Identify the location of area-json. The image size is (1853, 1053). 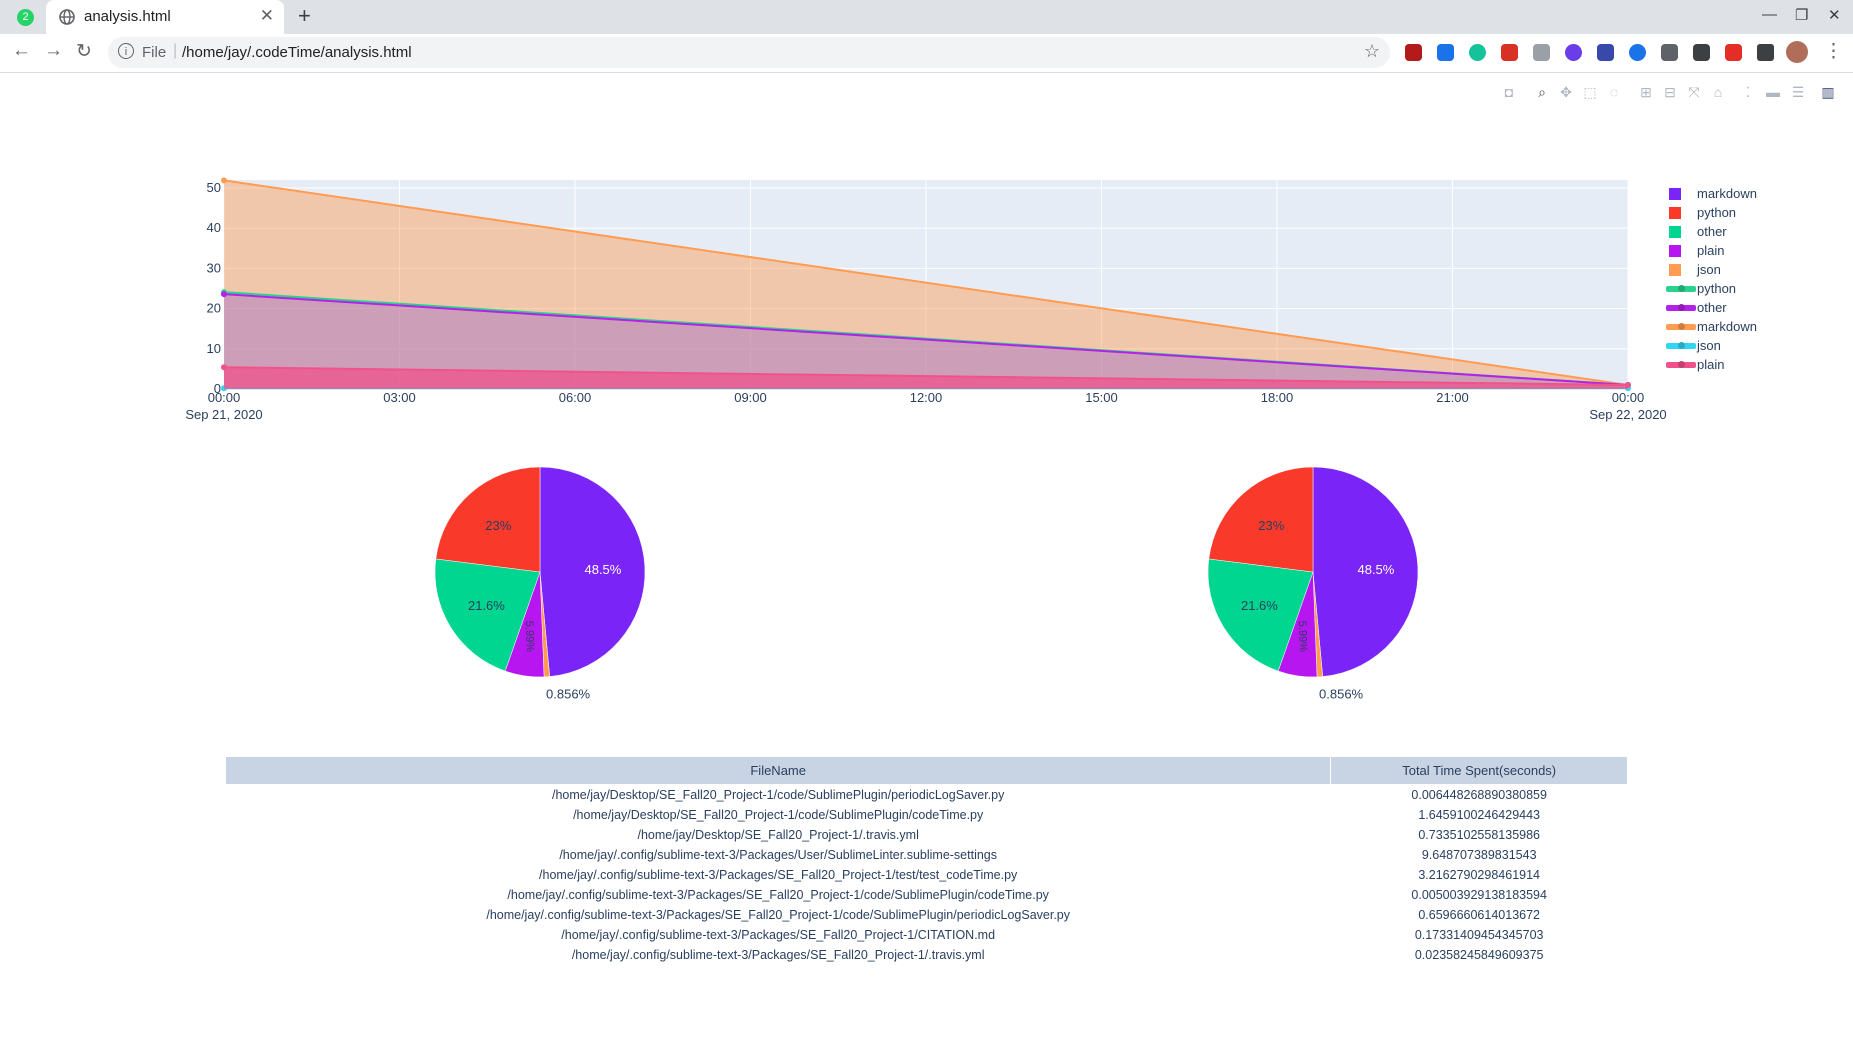
(926, 388).